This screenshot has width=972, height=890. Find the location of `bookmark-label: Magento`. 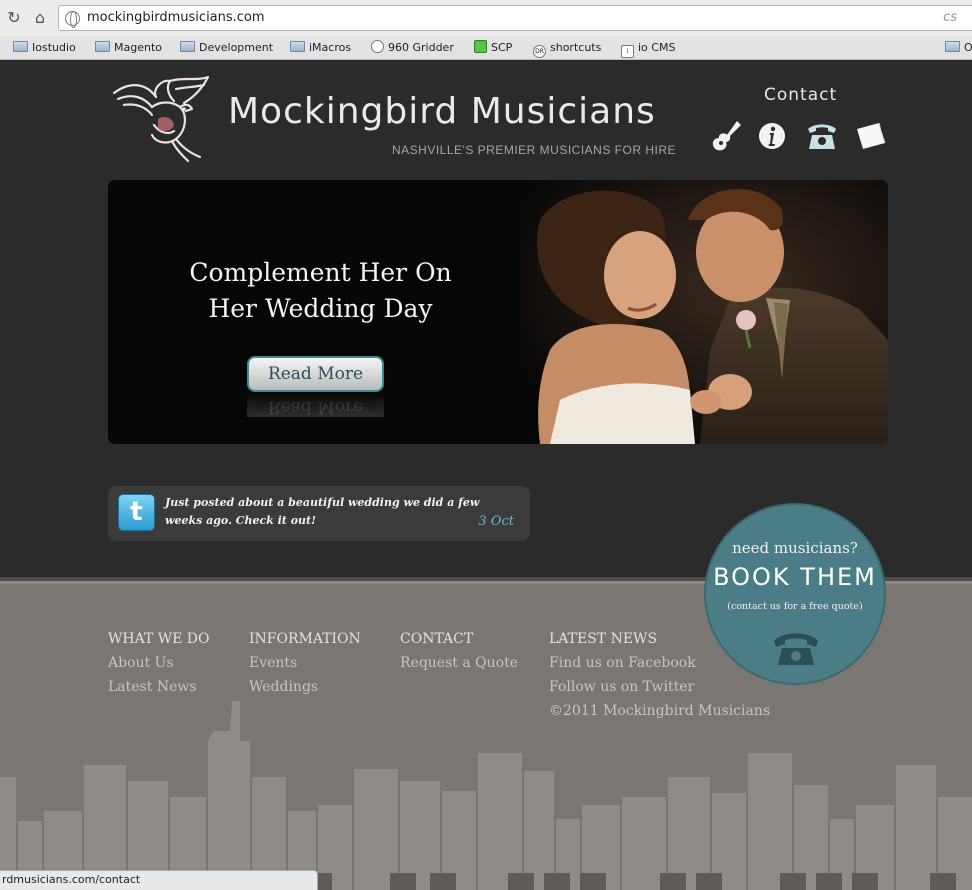

bookmark-label: Magento is located at coordinates (138, 47).